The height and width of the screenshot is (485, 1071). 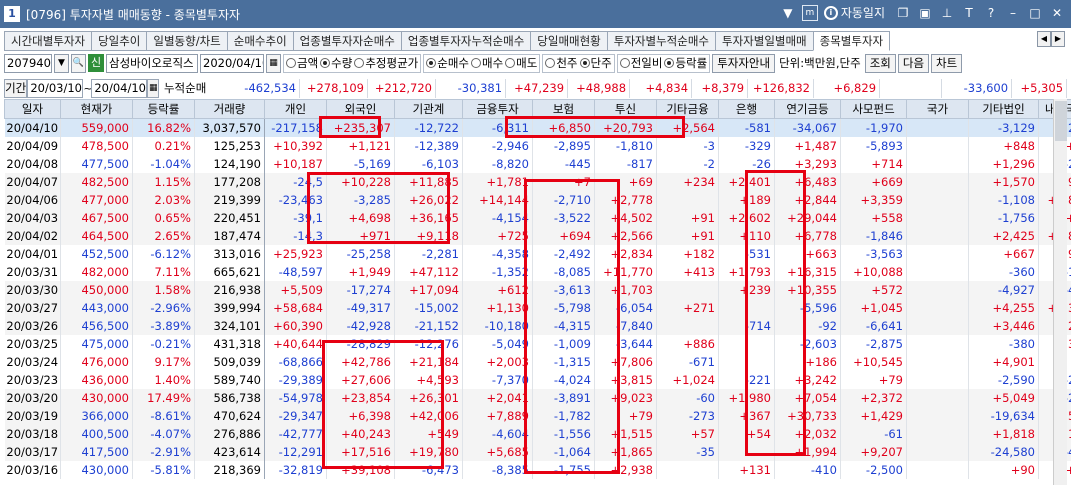 I want to click on group4-option: 등락률, so click(x=685, y=63).